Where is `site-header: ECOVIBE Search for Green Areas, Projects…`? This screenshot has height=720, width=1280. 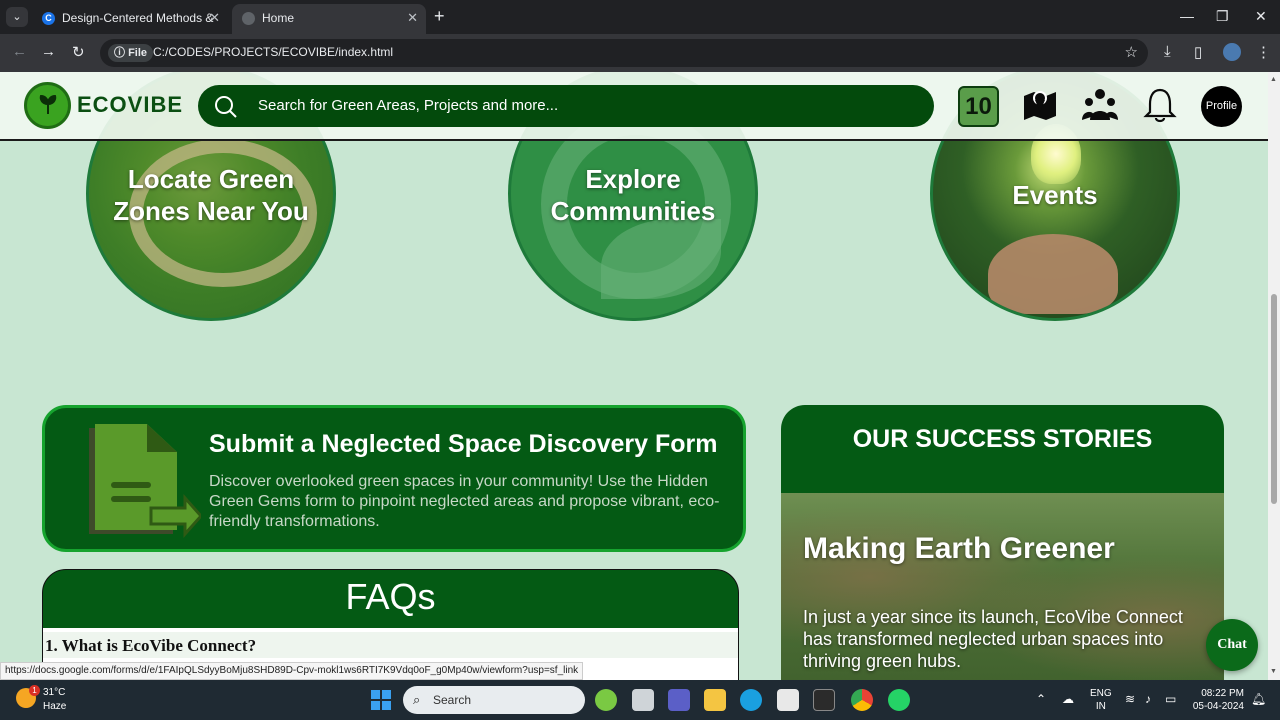 site-header: ECOVIBE Search for Green Areas, Projects… is located at coordinates (634, 106).